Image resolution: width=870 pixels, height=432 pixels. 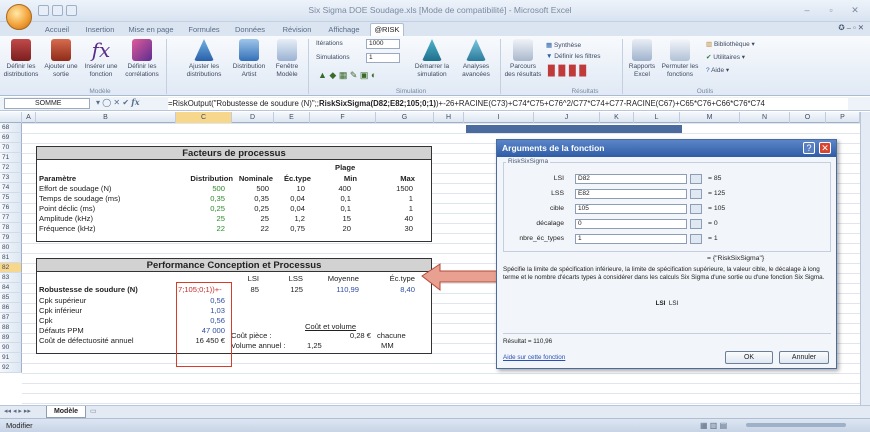 I want to click on row-header: 88, so click(x=11, y=328).